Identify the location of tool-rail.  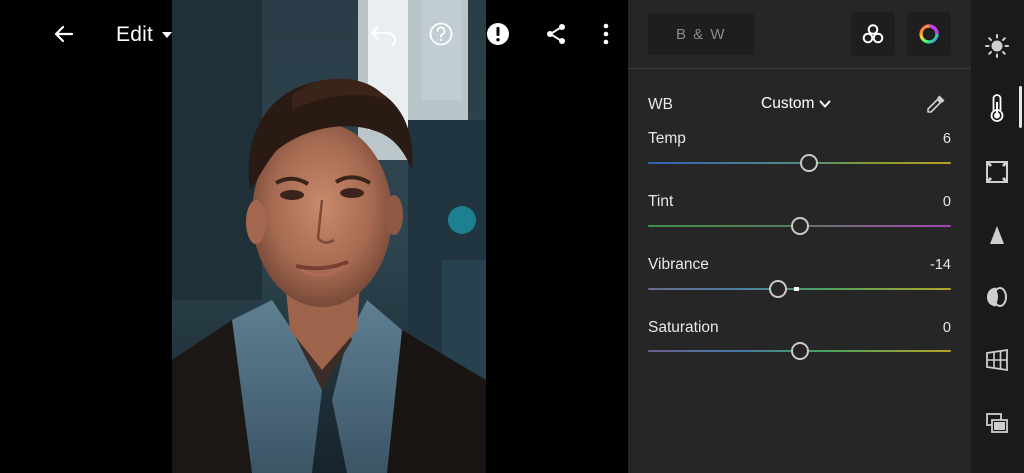
(997, 236).